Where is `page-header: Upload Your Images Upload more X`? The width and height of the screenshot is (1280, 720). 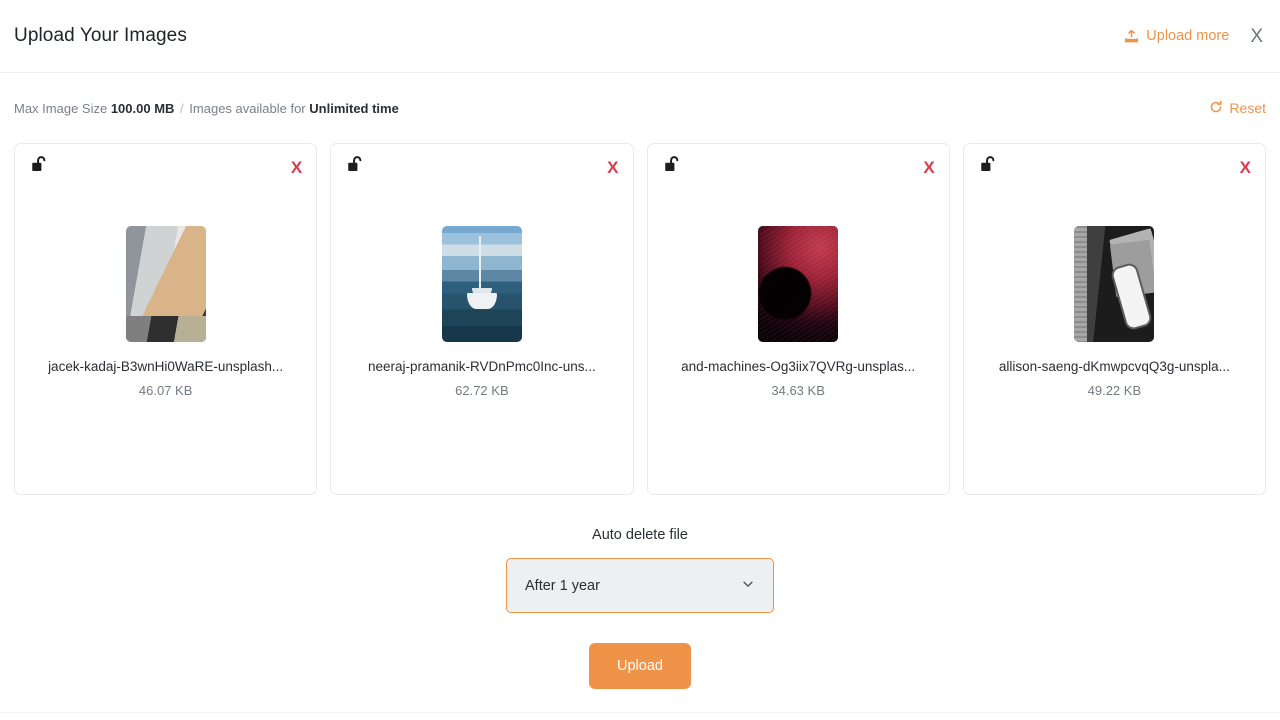 page-header: Upload Your Images Upload more X is located at coordinates (640, 36).